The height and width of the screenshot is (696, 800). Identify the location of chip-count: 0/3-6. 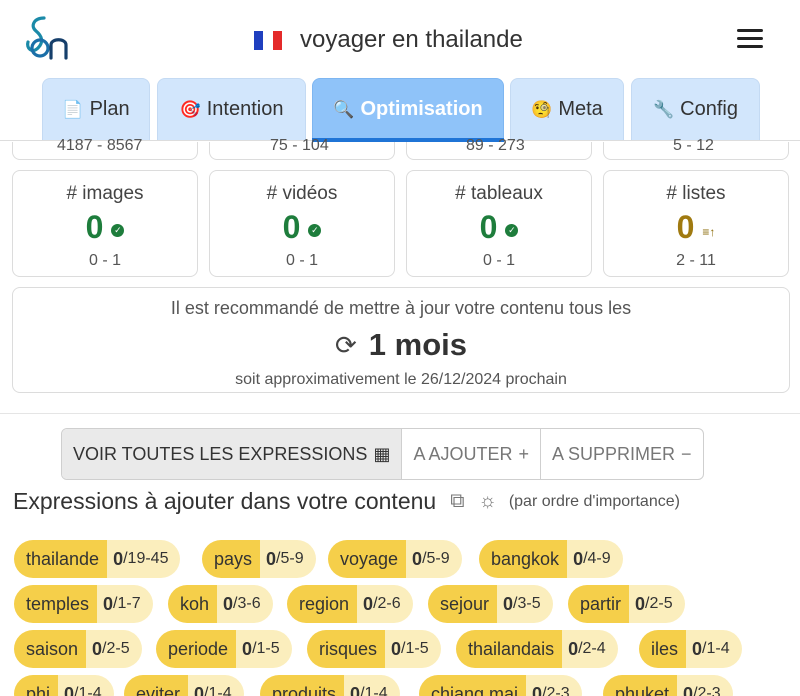
(245, 604).